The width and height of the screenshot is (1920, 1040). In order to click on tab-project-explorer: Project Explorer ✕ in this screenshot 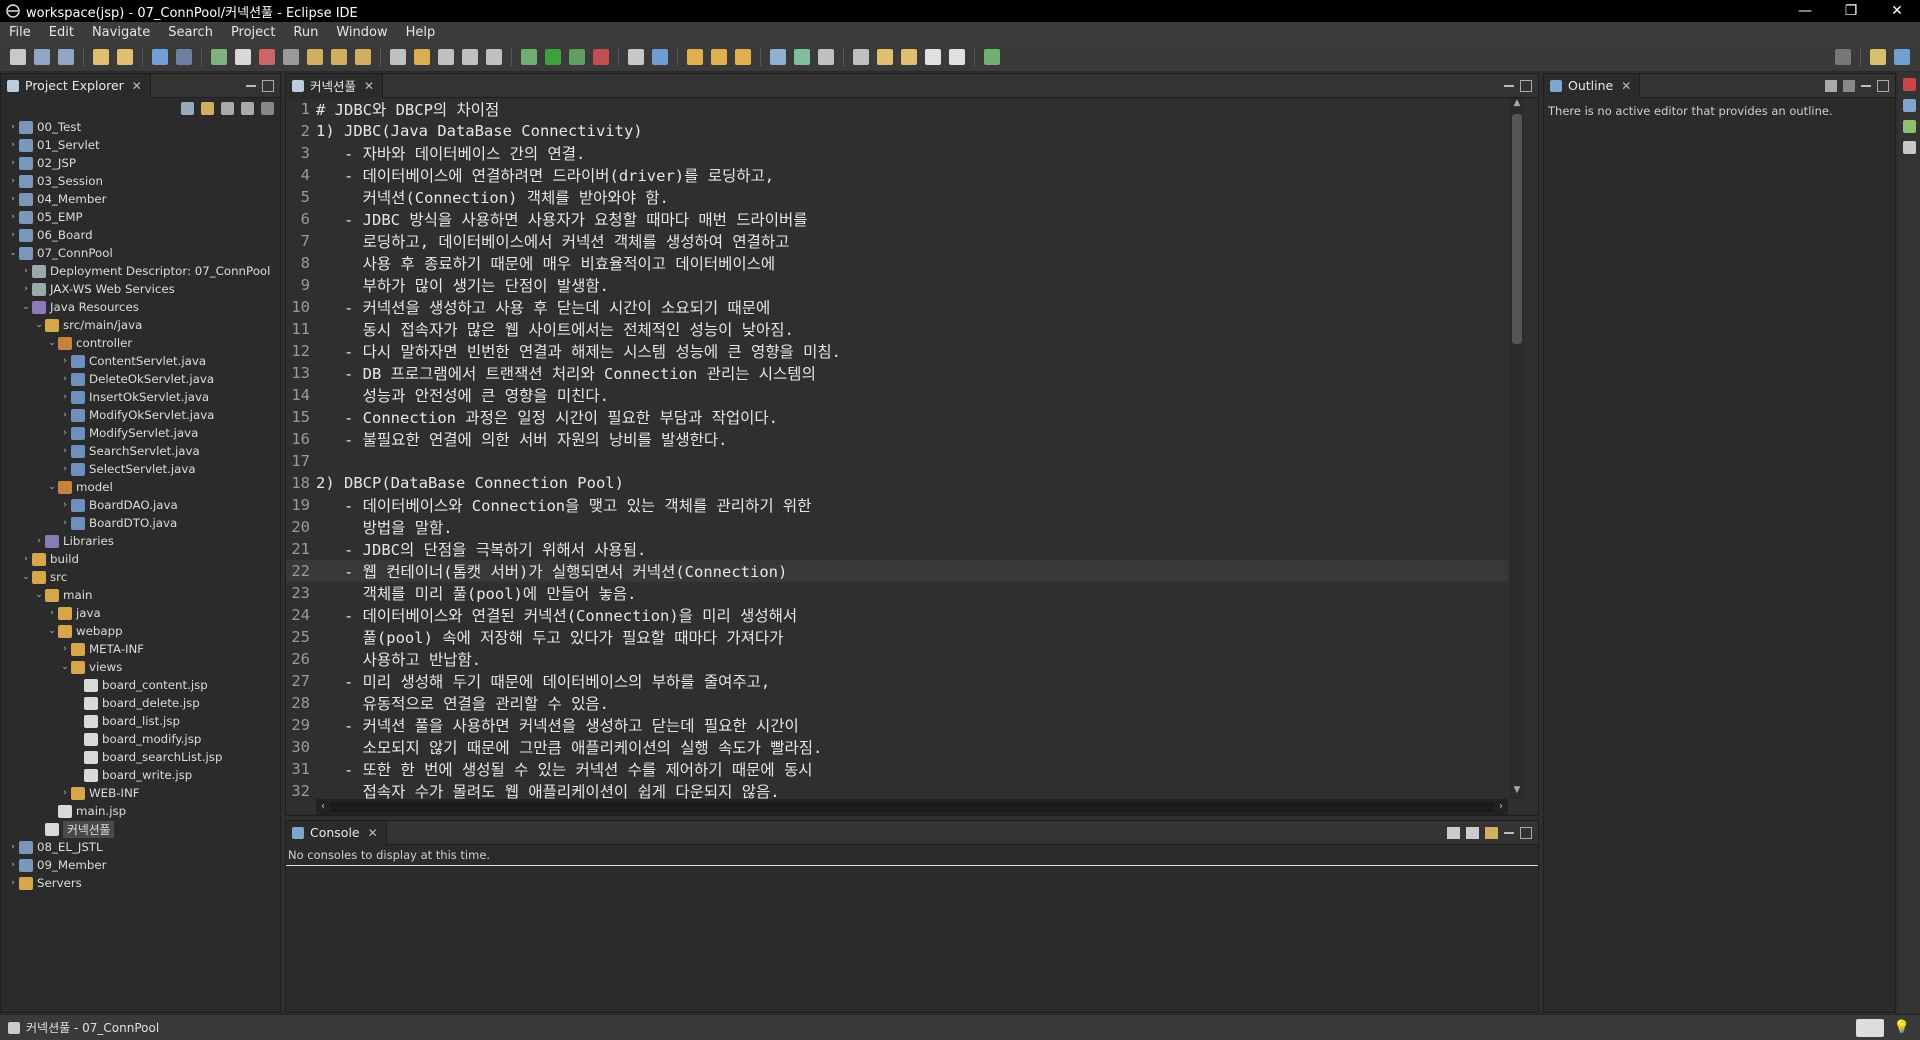, I will do `click(76, 85)`.